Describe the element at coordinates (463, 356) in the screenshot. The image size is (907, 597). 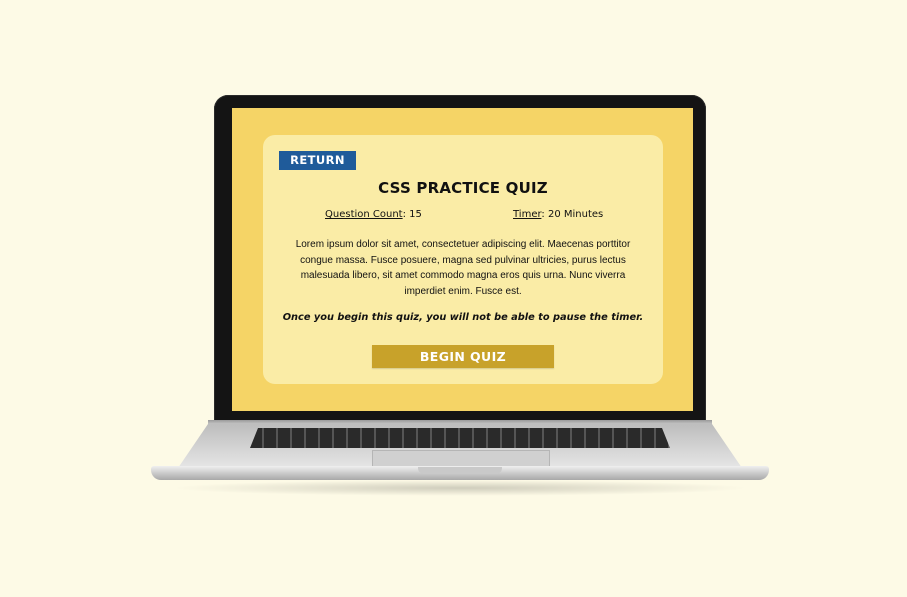
I see `begin-quiz-button: BEGIN QUIZ` at that location.